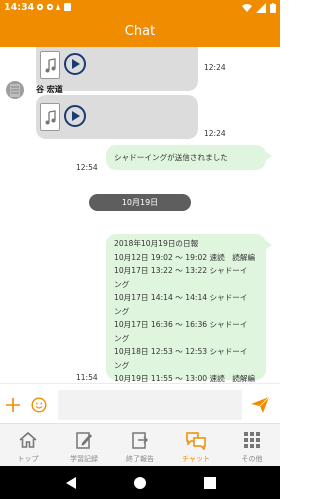 The height and width of the screenshot is (499, 320). I want to click on settings-icon, so click(53, 7).